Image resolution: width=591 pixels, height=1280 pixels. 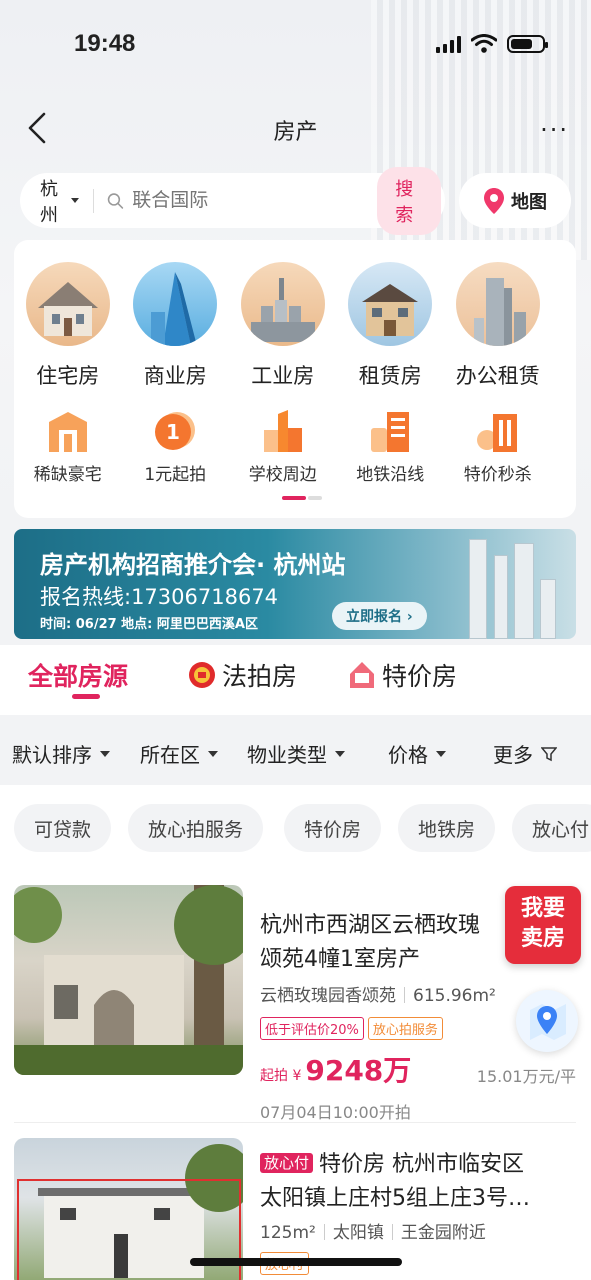 I want to click on below-valuation-tag: 低于评估价20%, so click(x=312, y=1028).